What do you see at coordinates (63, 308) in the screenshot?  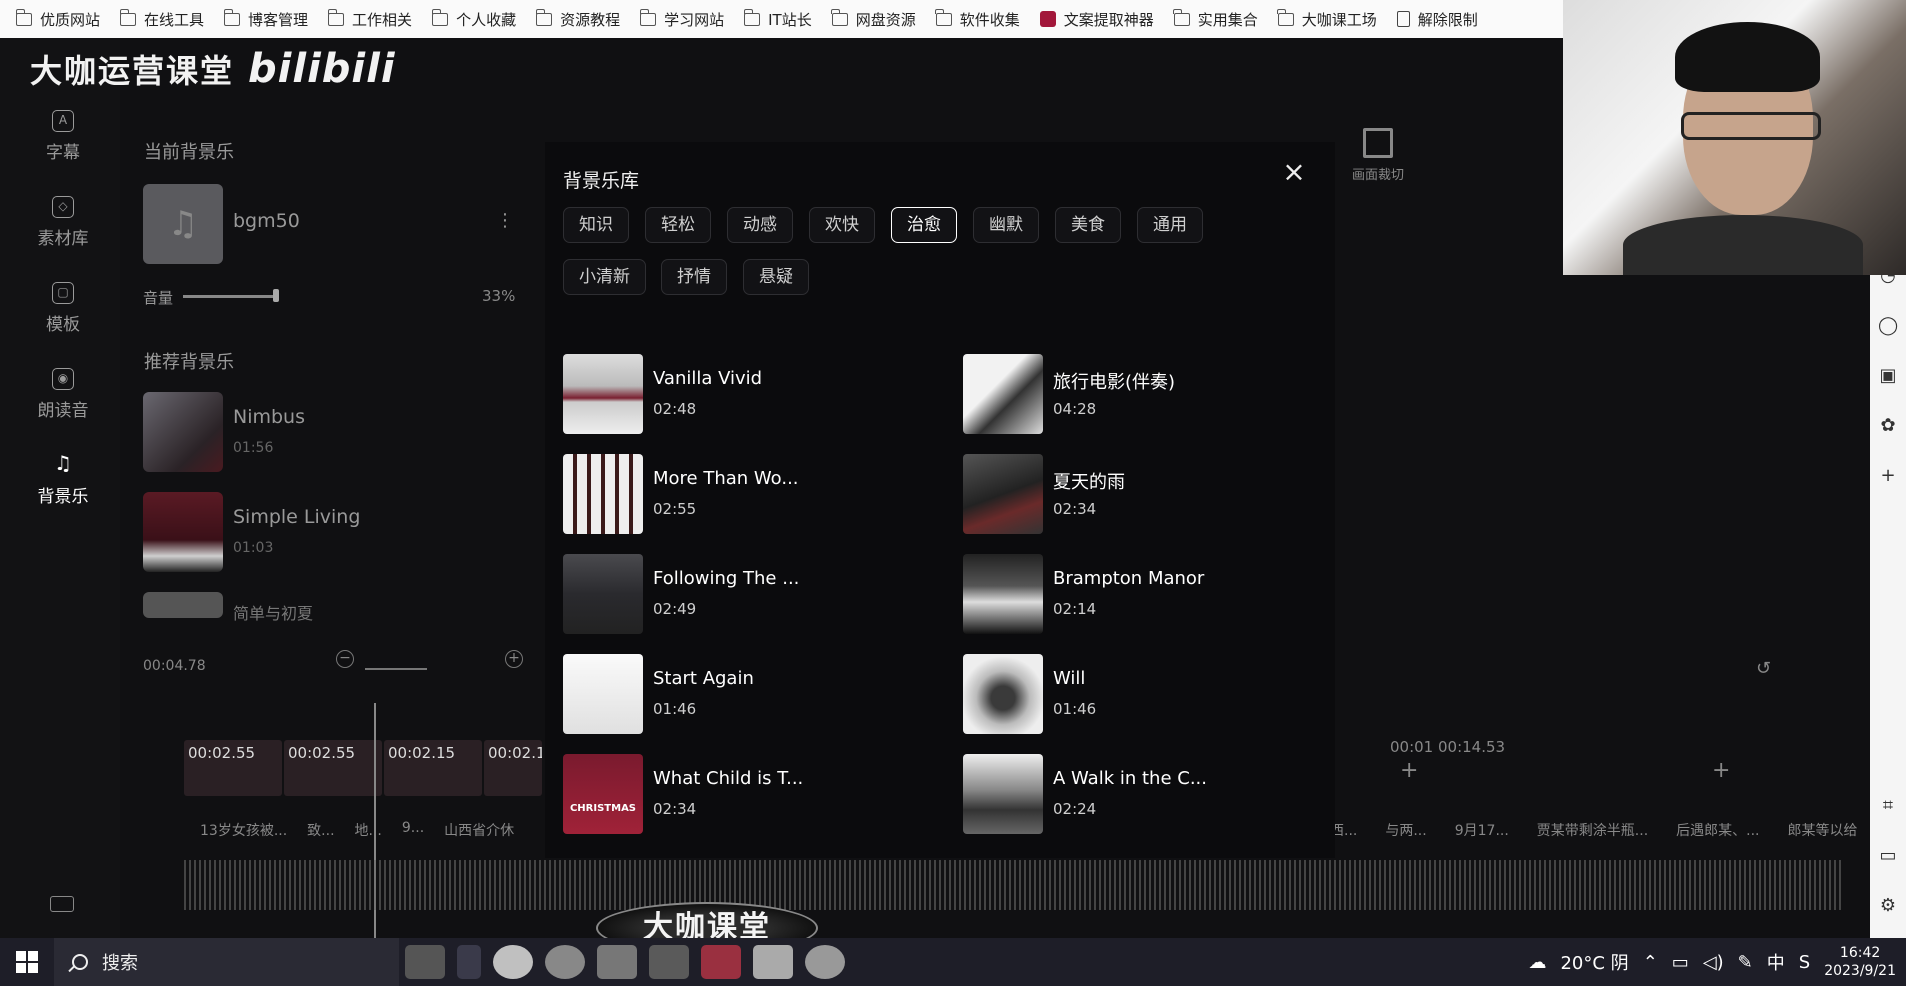 I see `rail-item-templates: ▢ 模板` at bounding box center [63, 308].